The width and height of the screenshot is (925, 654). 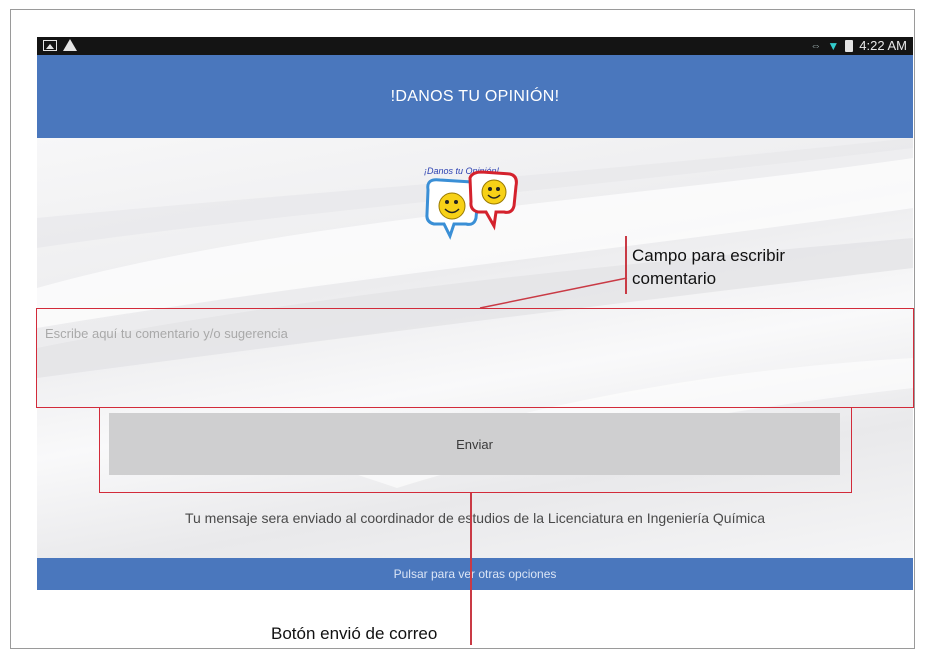 I want to click on opinion-logo: ¡Danos tu Opinión!, so click(x=471, y=203).